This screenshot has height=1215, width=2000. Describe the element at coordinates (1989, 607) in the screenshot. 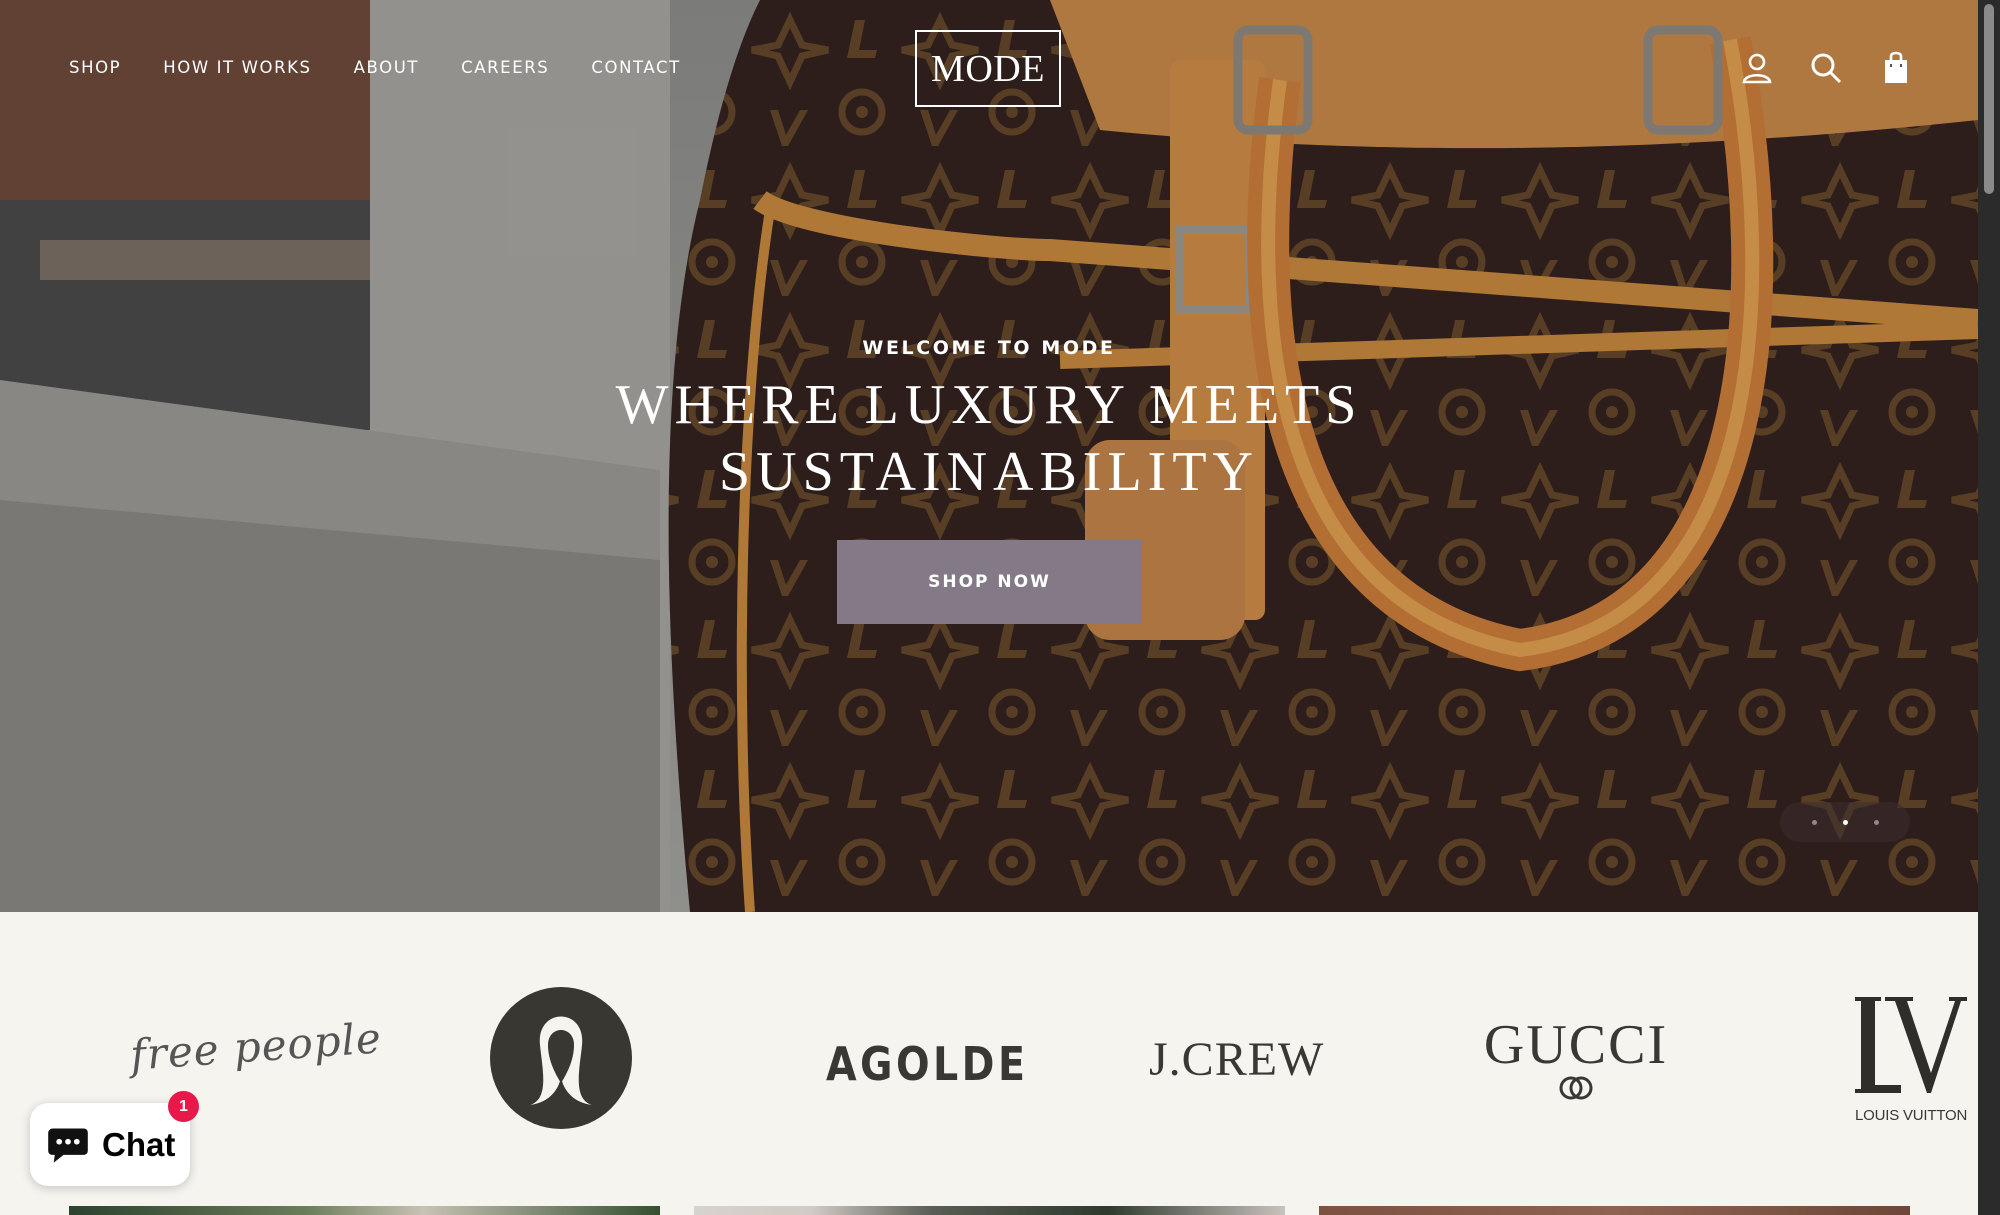

I see `page-scrollbar` at that location.